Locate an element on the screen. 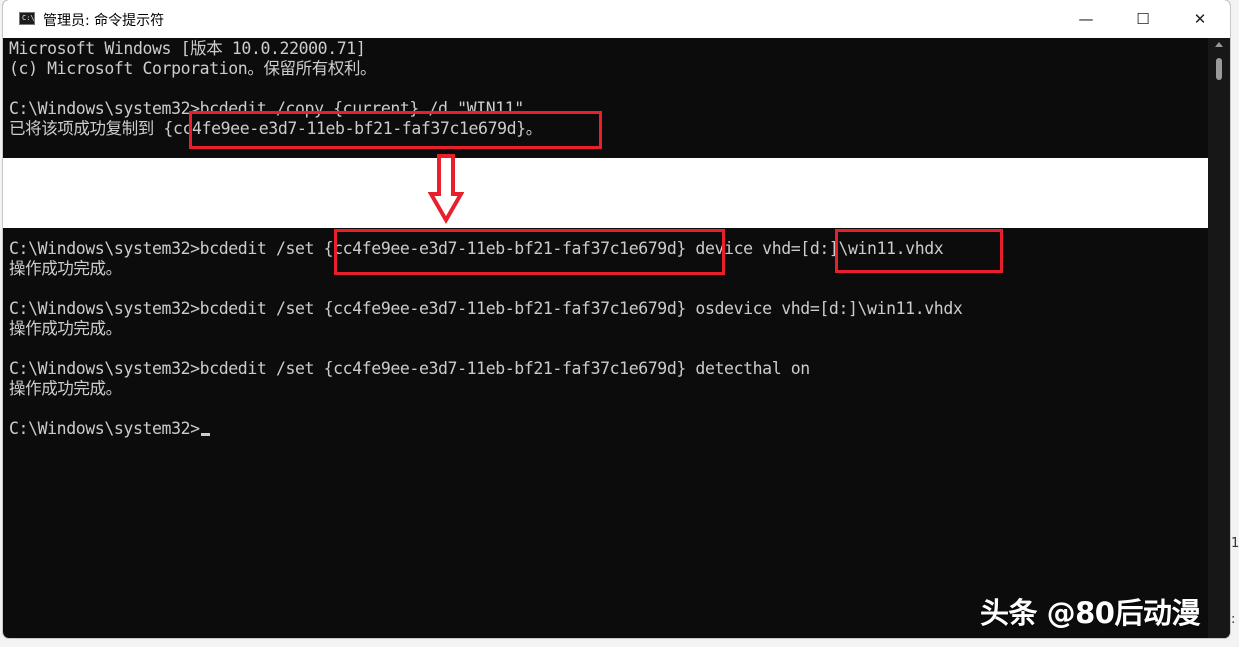 This screenshot has height=647, width=1239. minimize-icon: — is located at coordinates (1086, 19).